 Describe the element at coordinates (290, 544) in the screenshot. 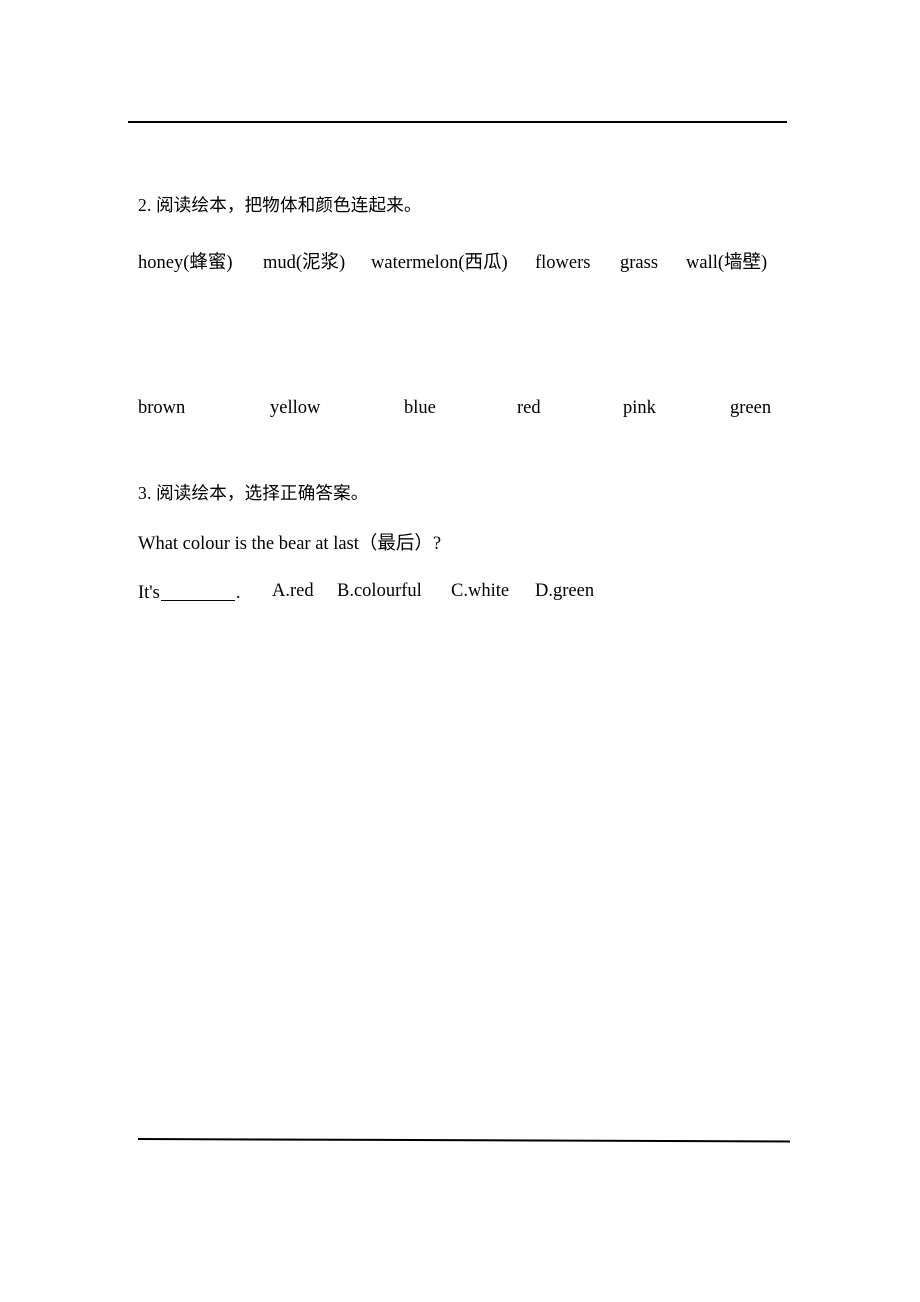

I see `exercise-3-question: What colour is the bear at last（最后）?` at that location.